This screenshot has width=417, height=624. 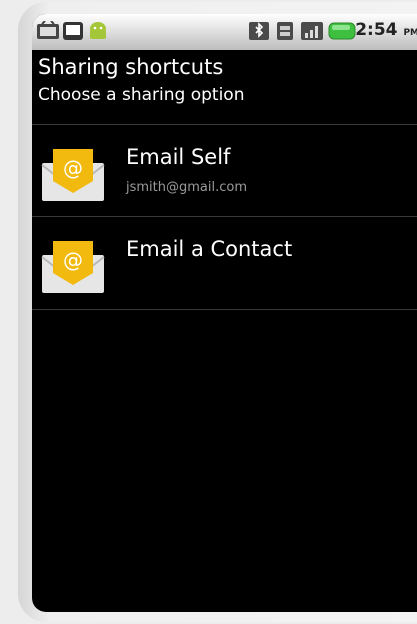 What do you see at coordinates (178, 157) in the screenshot?
I see `option-label: Email Self` at bounding box center [178, 157].